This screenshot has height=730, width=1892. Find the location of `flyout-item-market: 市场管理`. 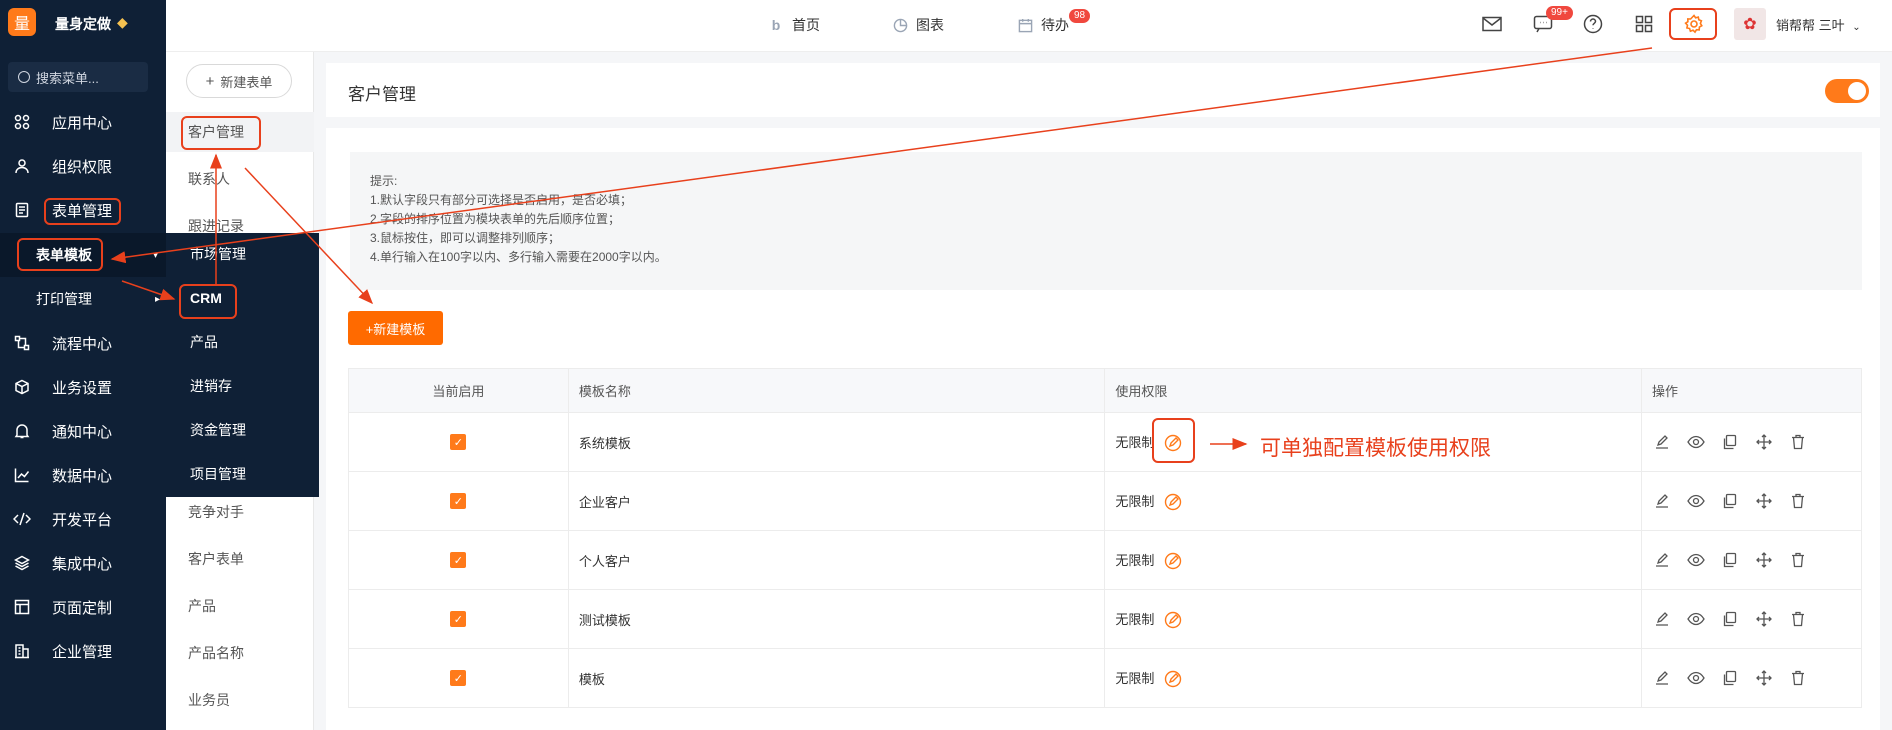

flyout-item-market: 市场管理 is located at coordinates (242, 254).